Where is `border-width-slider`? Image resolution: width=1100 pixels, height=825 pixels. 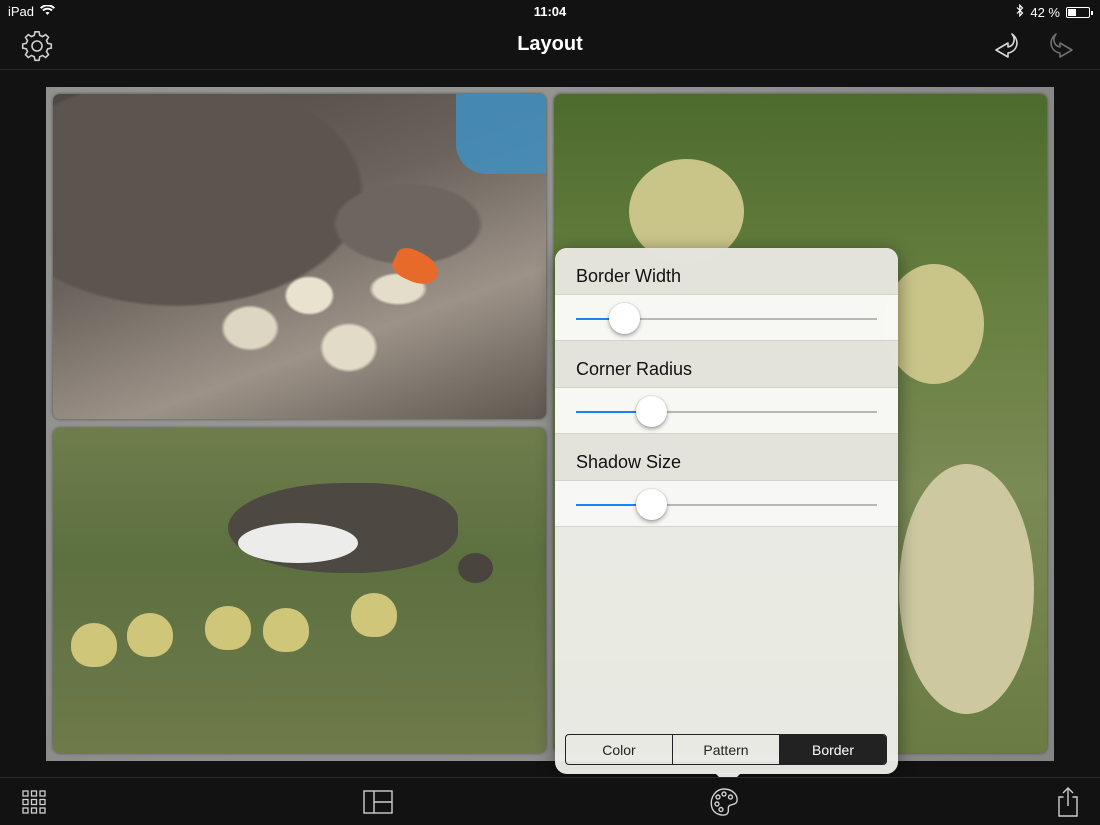 border-width-slider is located at coordinates (726, 318).